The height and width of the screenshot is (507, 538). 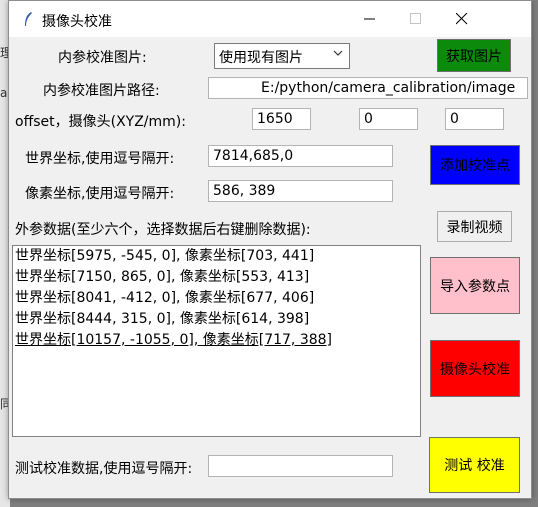 I want to click on window-title: 摄像头校准, so click(x=77, y=22).